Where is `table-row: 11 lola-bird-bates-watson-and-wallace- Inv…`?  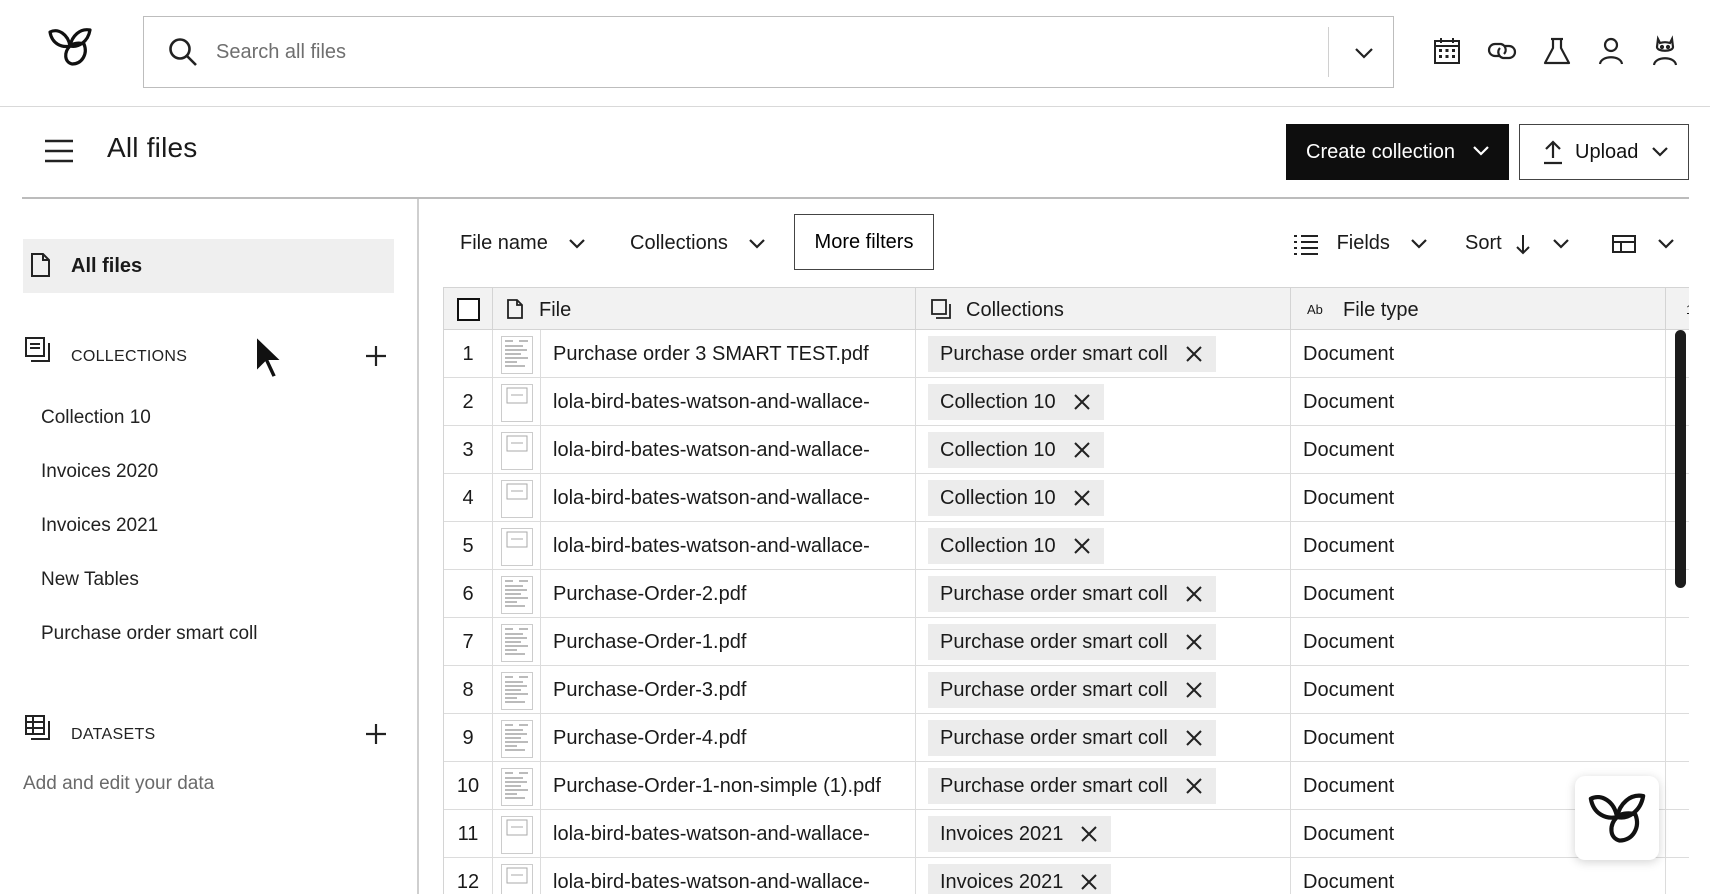
table-row: 11 lola-bird-bates-watson-and-wallace- Inv… is located at coordinates (1066, 834).